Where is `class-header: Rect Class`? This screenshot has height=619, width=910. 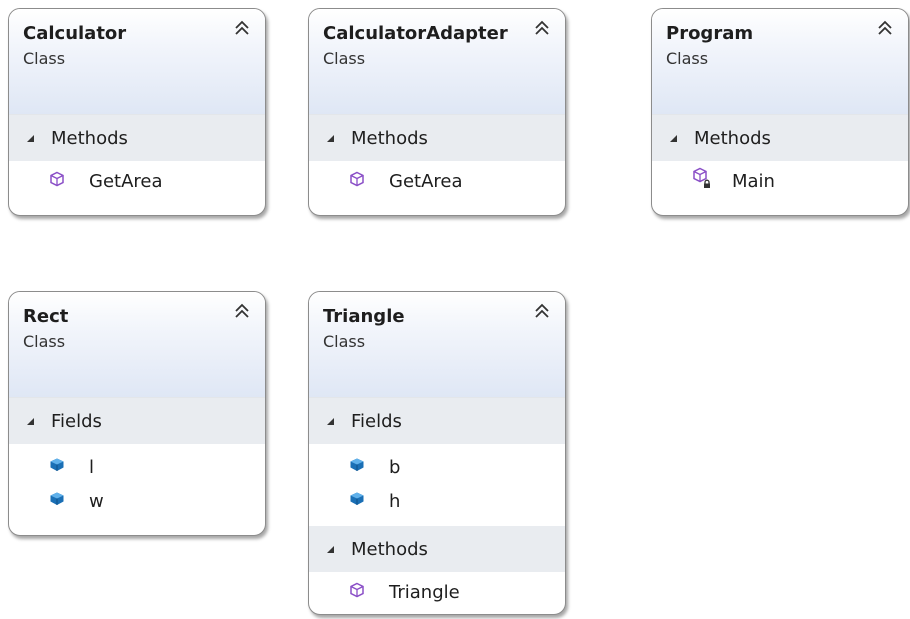 class-header: Rect Class is located at coordinates (137, 345).